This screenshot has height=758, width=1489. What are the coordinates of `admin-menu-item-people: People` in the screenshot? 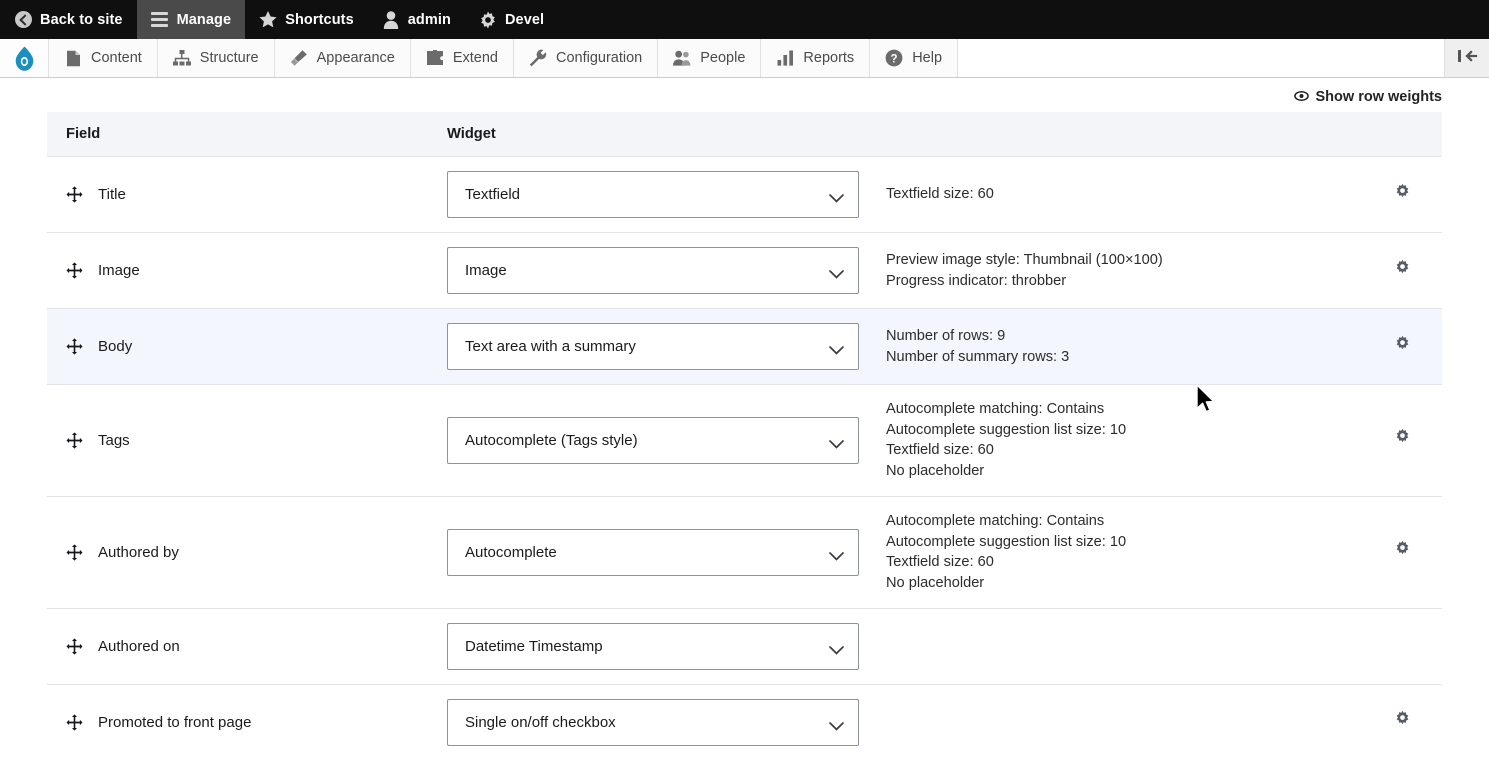 It's located at (710, 58).